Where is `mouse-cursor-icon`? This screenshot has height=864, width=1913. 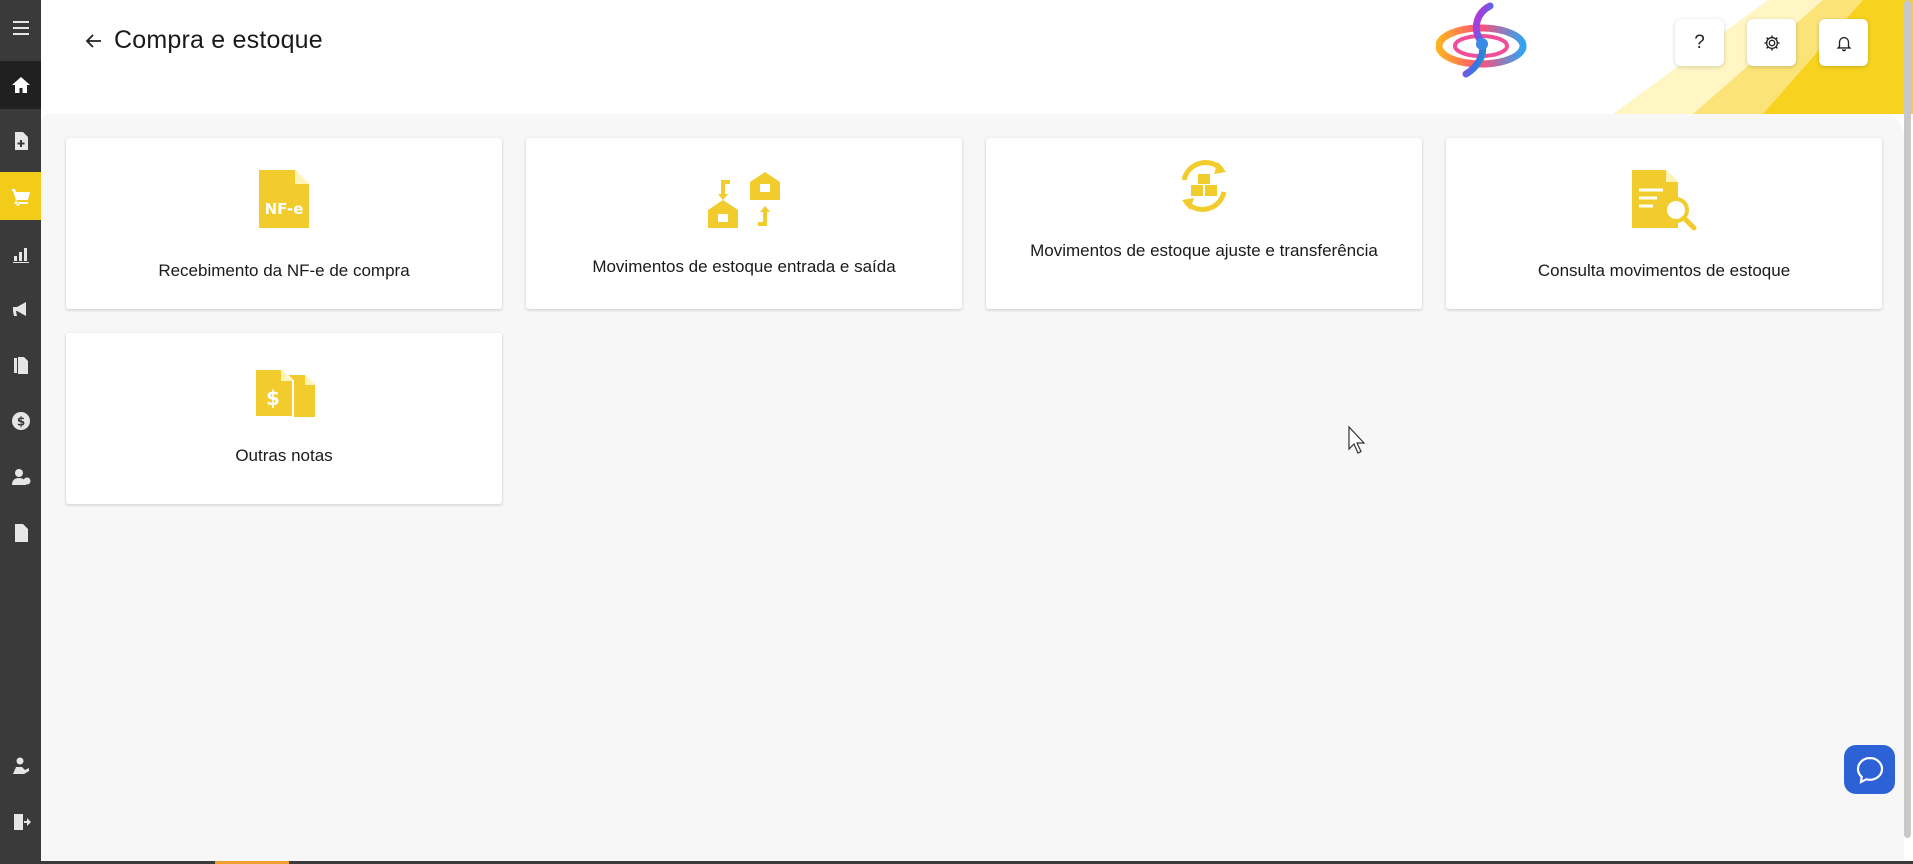
mouse-cursor-icon is located at coordinates (1357, 440).